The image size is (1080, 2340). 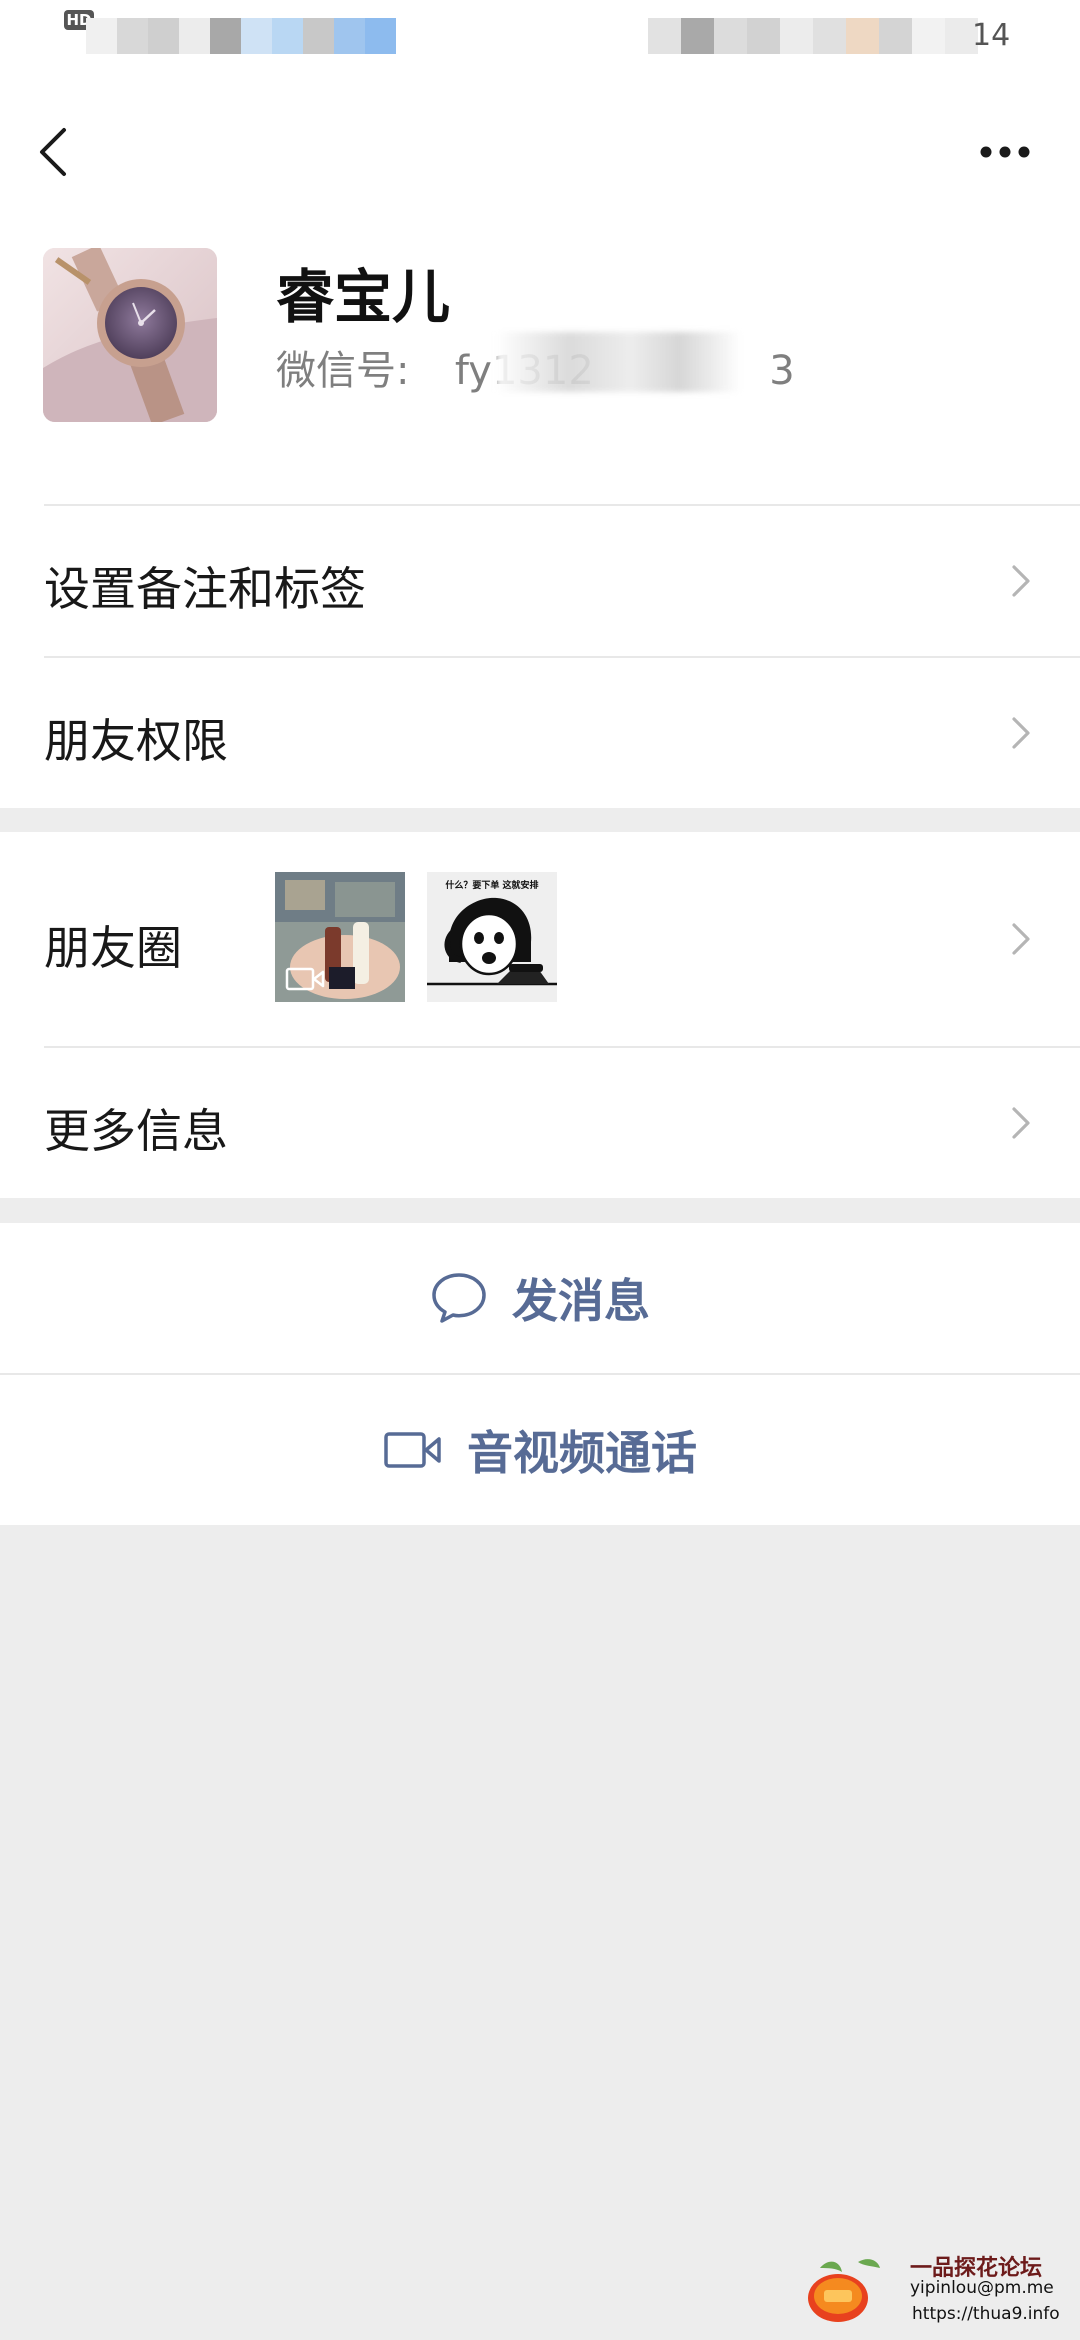 I want to click on avatar-photo, so click(x=130, y=335).